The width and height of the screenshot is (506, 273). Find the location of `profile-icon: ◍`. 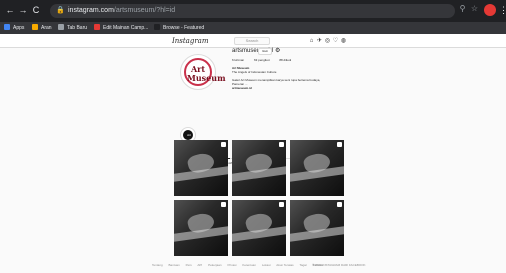

profile-icon: ◍ is located at coordinates (343, 41).